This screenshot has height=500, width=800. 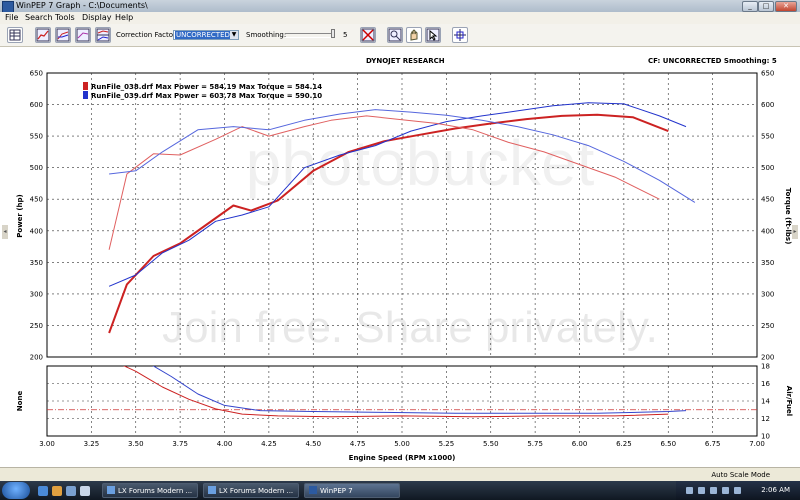 I want to click on crosshair-icon, so click(x=460, y=35).